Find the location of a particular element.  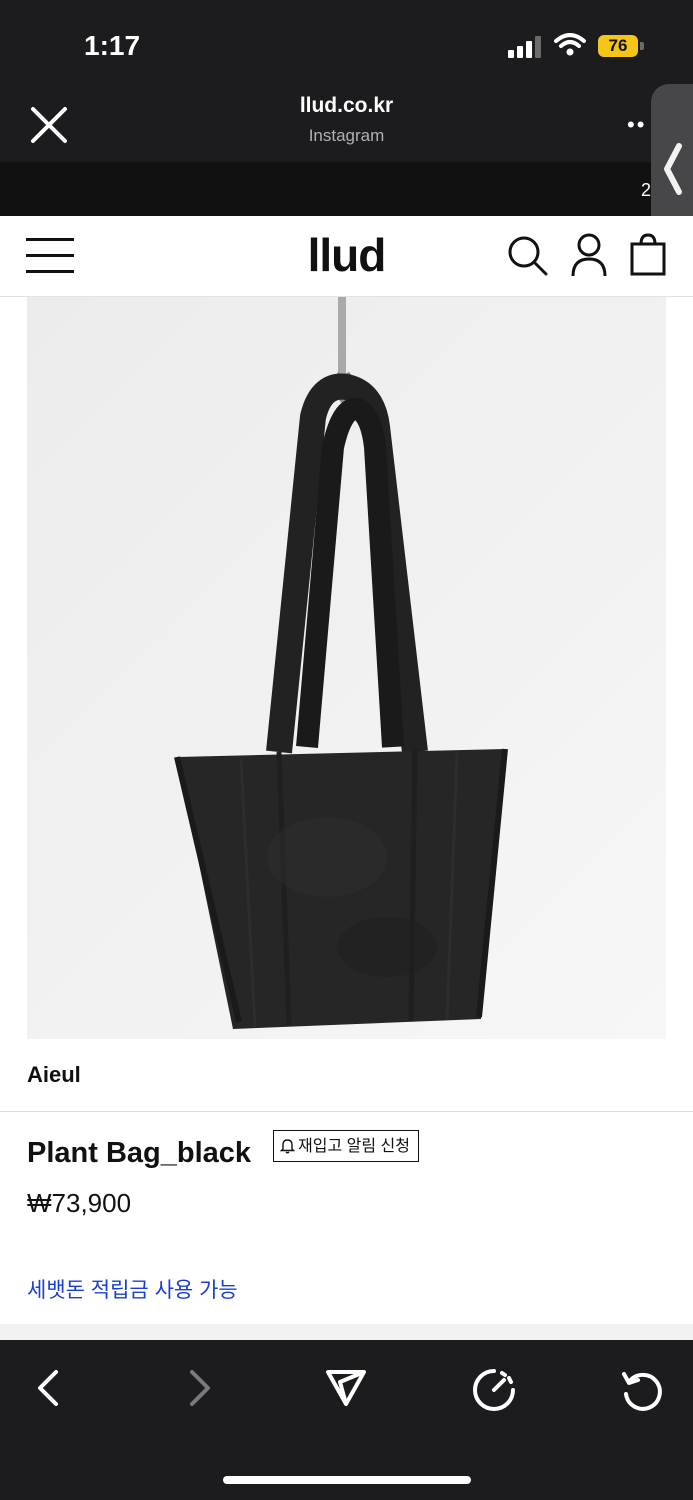

restock-alert-button: 재입고 알림 신청 is located at coordinates (346, 1146).